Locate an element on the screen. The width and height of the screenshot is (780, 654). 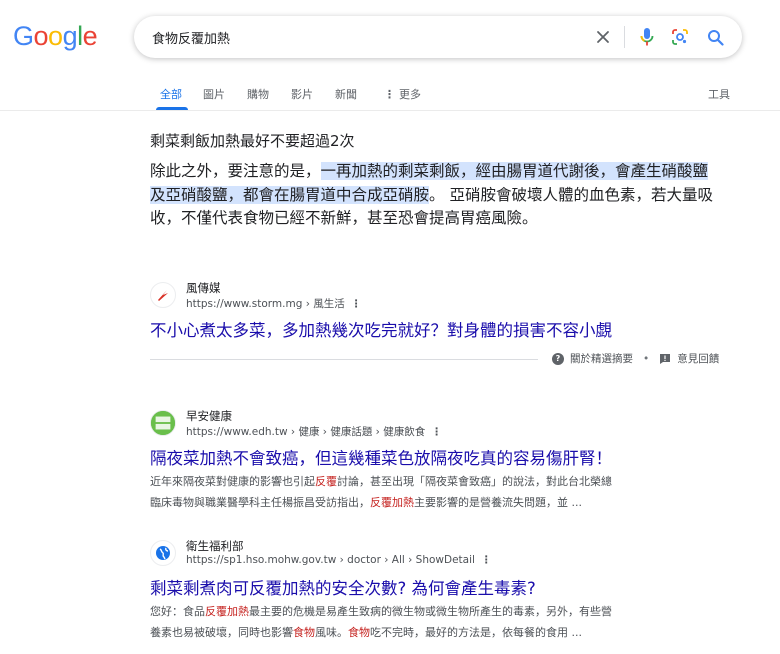
tab-images: 圖片 is located at coordinates (214, 94).